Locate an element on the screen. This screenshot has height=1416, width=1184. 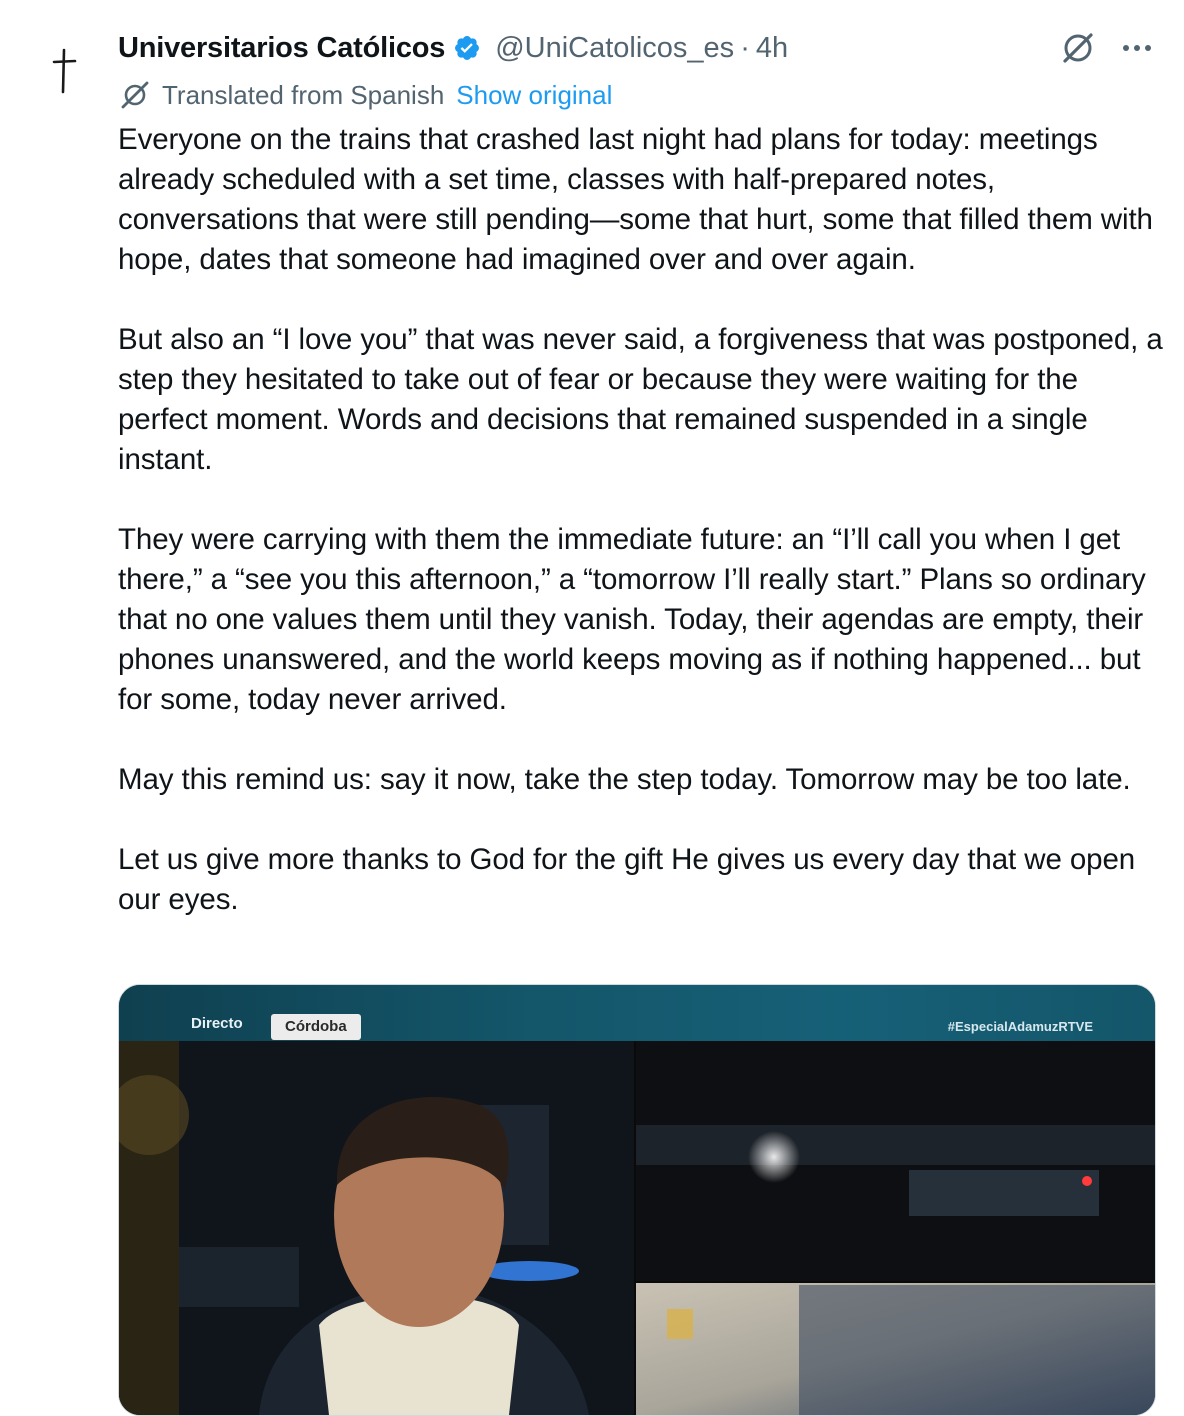
broadcast-hashtag: #EspecialAdamuzRTVE is located at coordinates (1020, 1026).